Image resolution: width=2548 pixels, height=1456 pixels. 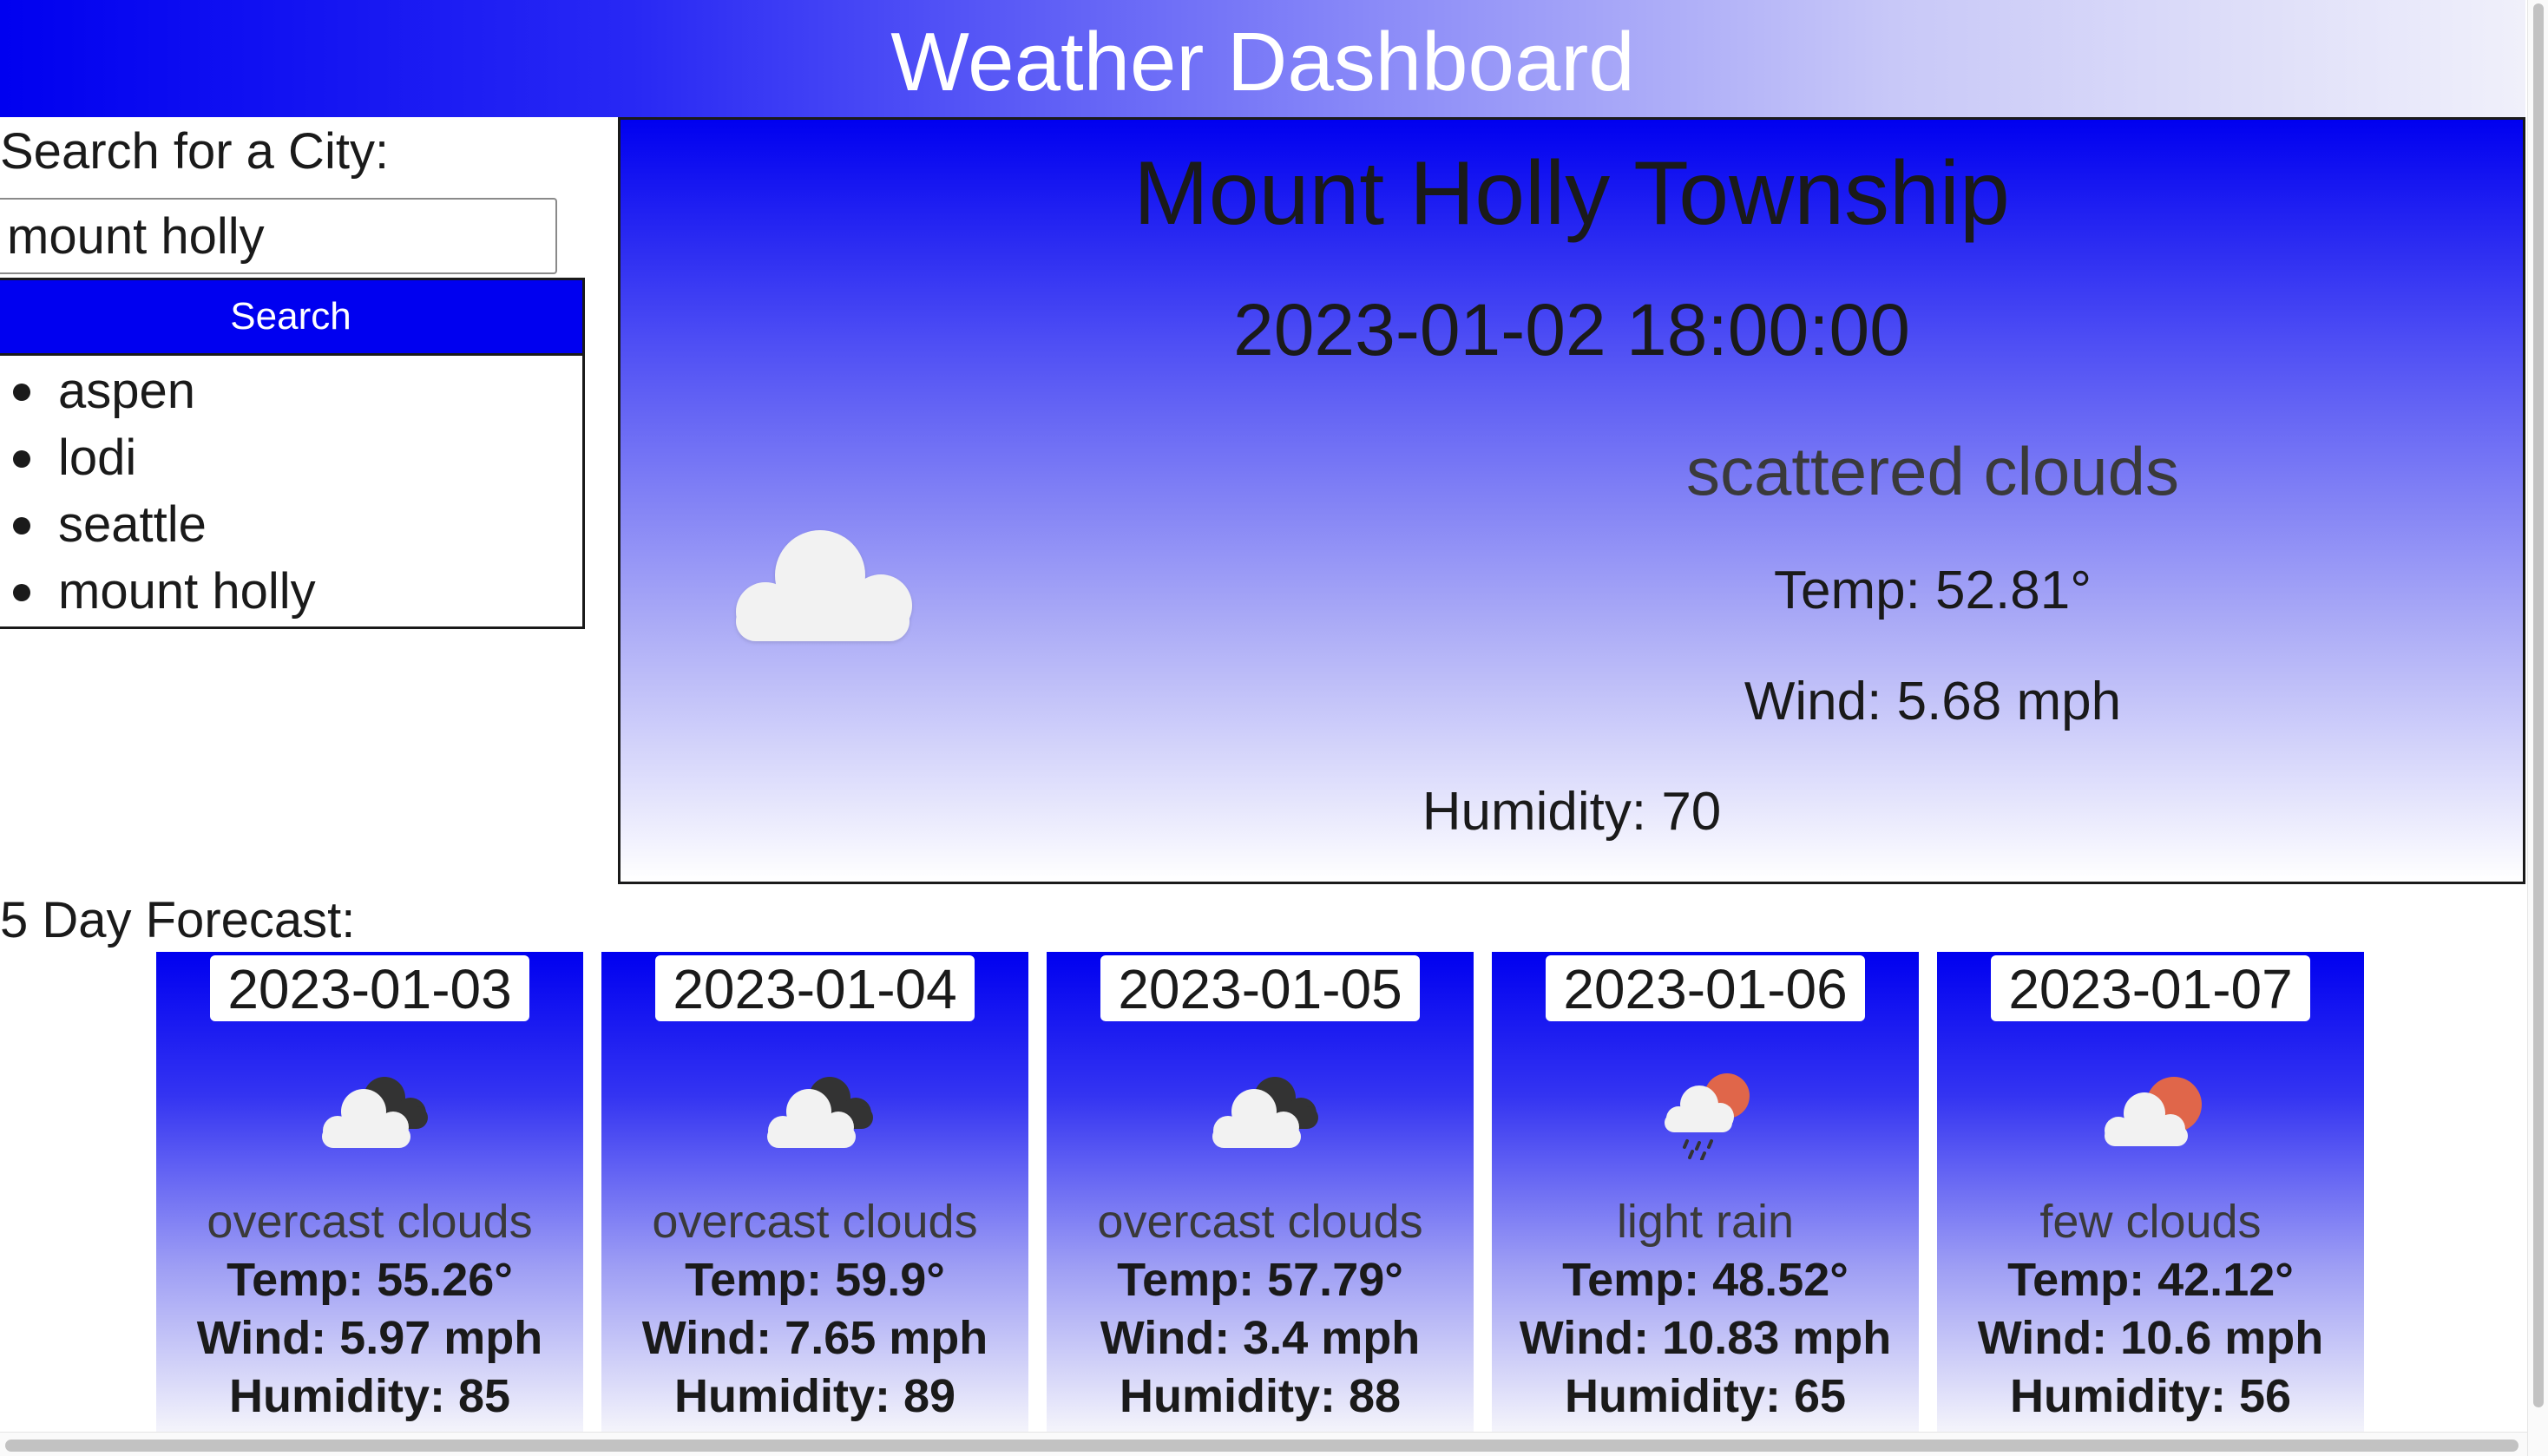 I want to click on forecast-temp: Temp: 48.52°, so click(x=1705, y=1280).